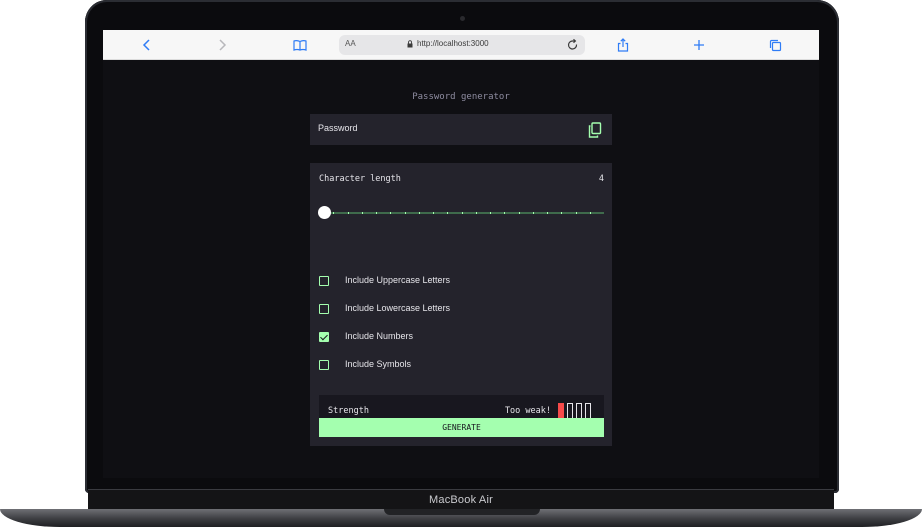 This screenshot has height=530, width=922. Describe the element at coordinates (398, 308) in the screenshot. I see `option-label: Include Lowercase Letters` at that location.